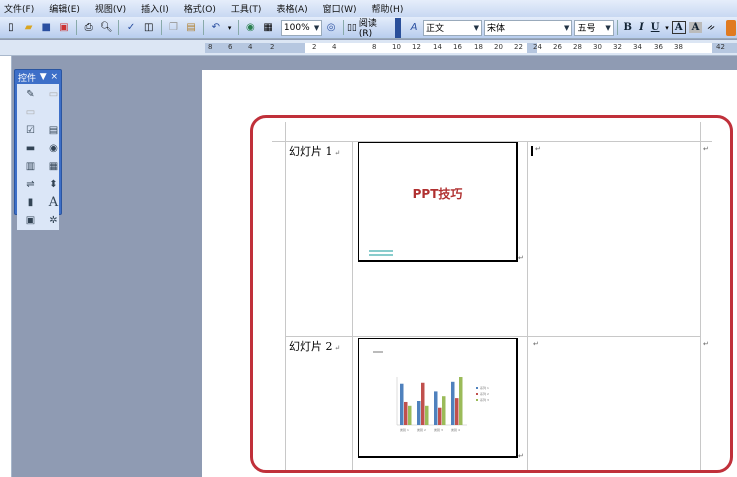 The width and height of the screenshot is (737, 477). I want to click on option-button-icon: ◉, so click(53, 148).